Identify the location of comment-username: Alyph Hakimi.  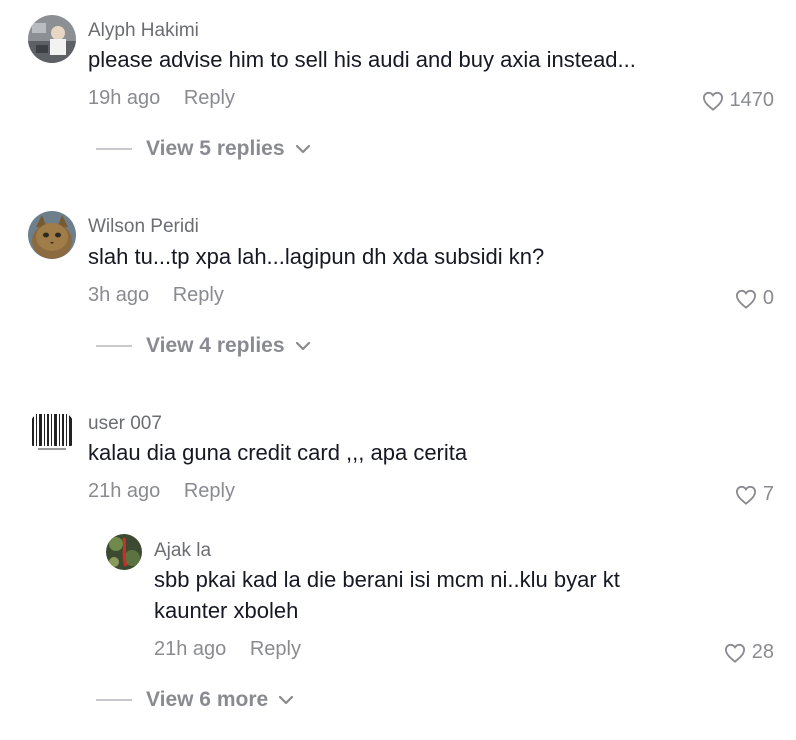
(143, 31).